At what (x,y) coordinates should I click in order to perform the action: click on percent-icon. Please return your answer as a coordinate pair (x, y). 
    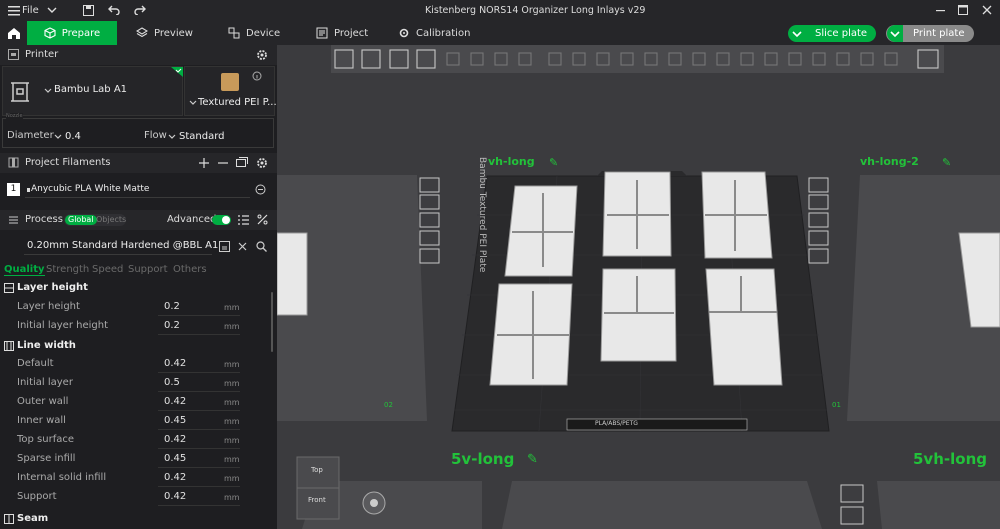
    Looking at the image, I should click on (262, 219).